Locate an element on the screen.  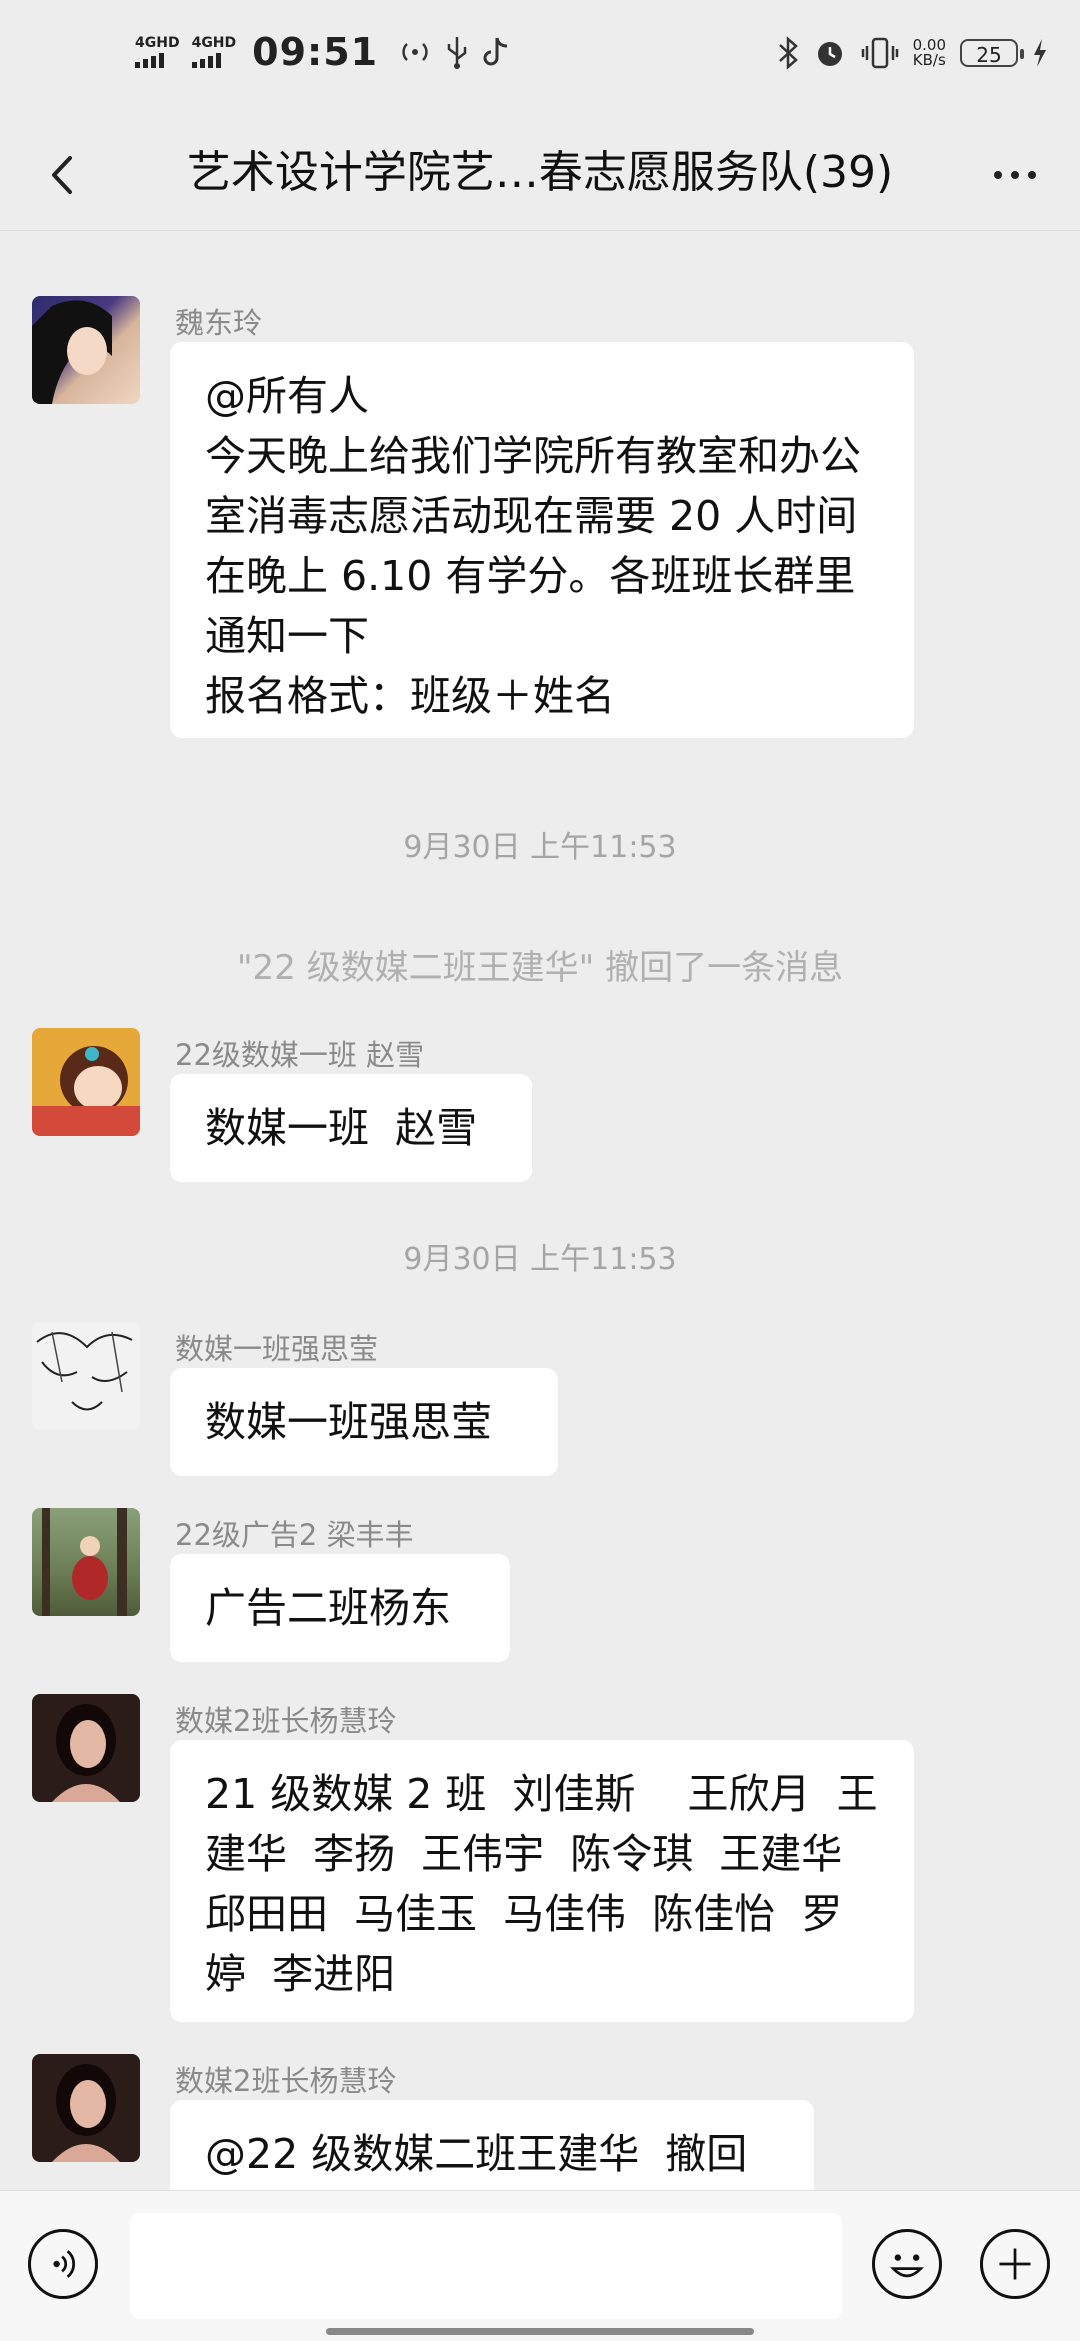
vibrate-icon is located at coordinates (879, 53).